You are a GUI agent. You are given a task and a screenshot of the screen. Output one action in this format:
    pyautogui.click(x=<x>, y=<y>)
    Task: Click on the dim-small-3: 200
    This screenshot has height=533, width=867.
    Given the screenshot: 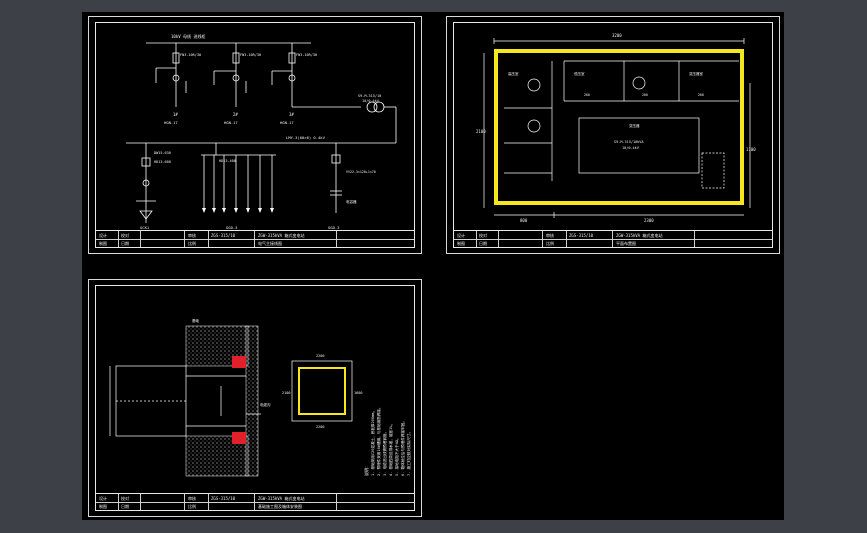 What is the action you would take?
    pyautogui.click(x=701, y=95)
    